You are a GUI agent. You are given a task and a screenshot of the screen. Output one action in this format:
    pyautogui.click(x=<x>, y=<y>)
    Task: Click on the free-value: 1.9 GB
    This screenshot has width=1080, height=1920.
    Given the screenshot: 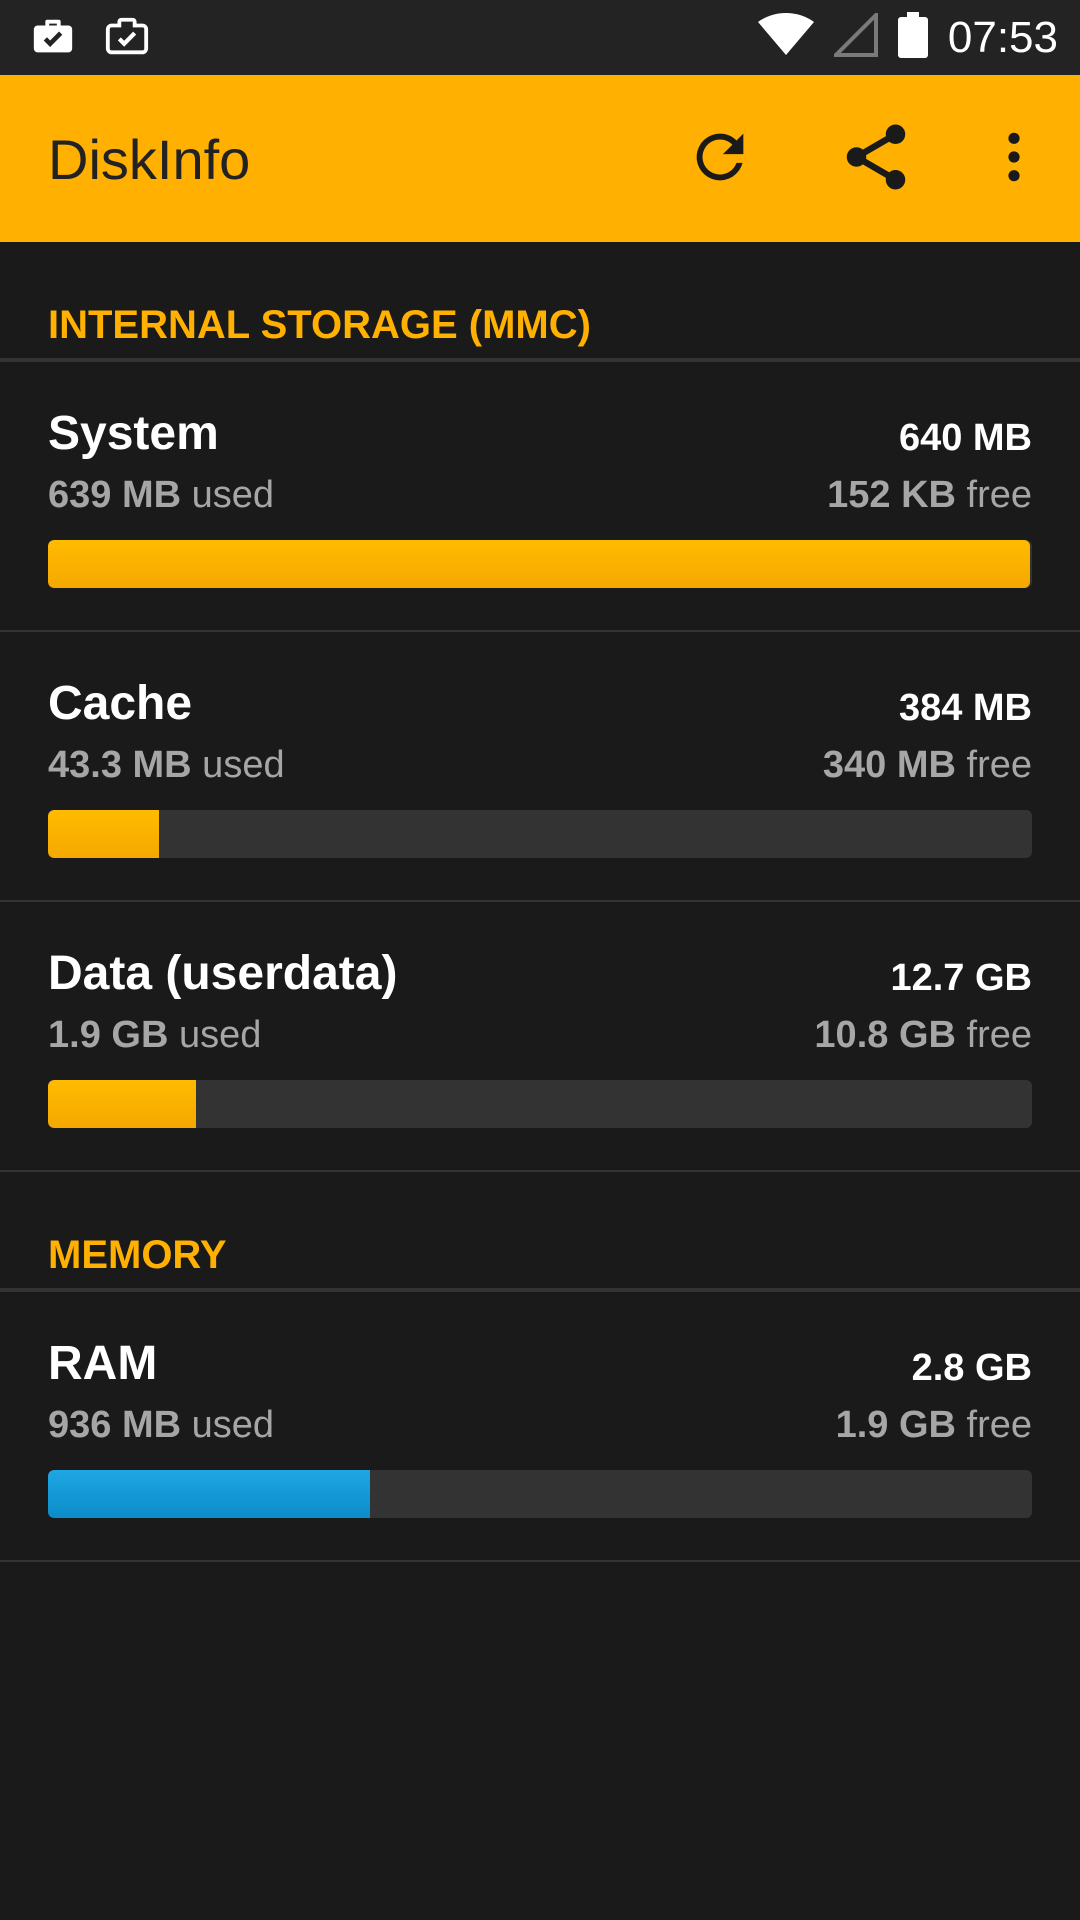 What is the action you would take?
    pyautogui.click(x=895, y=1425)
    